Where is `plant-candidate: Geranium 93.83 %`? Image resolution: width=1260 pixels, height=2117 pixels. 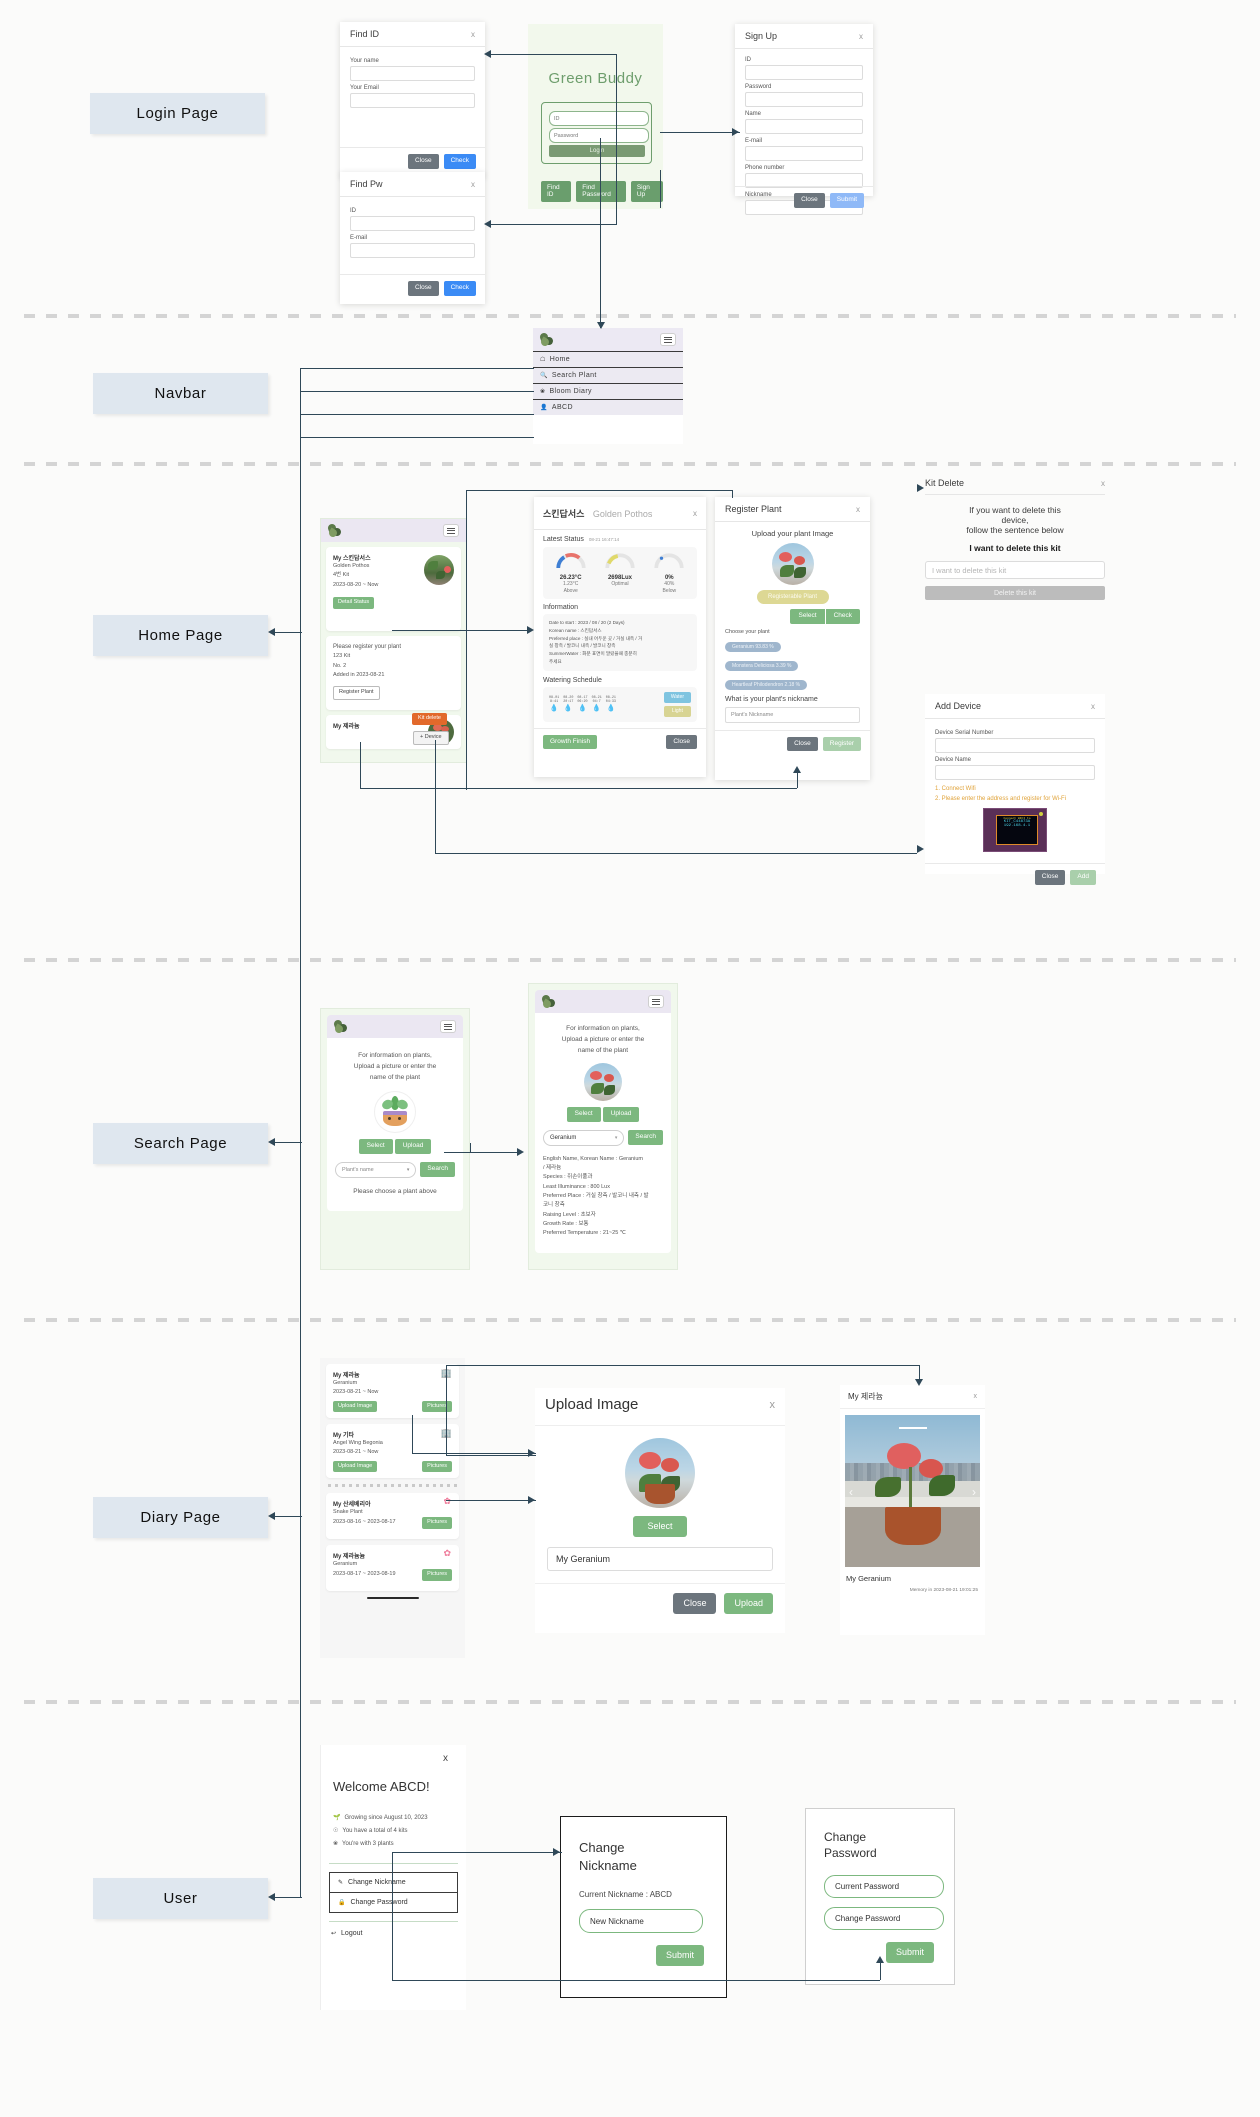
plant-candidate: Geranium 93.83 % is located at coordinates (753, 646).